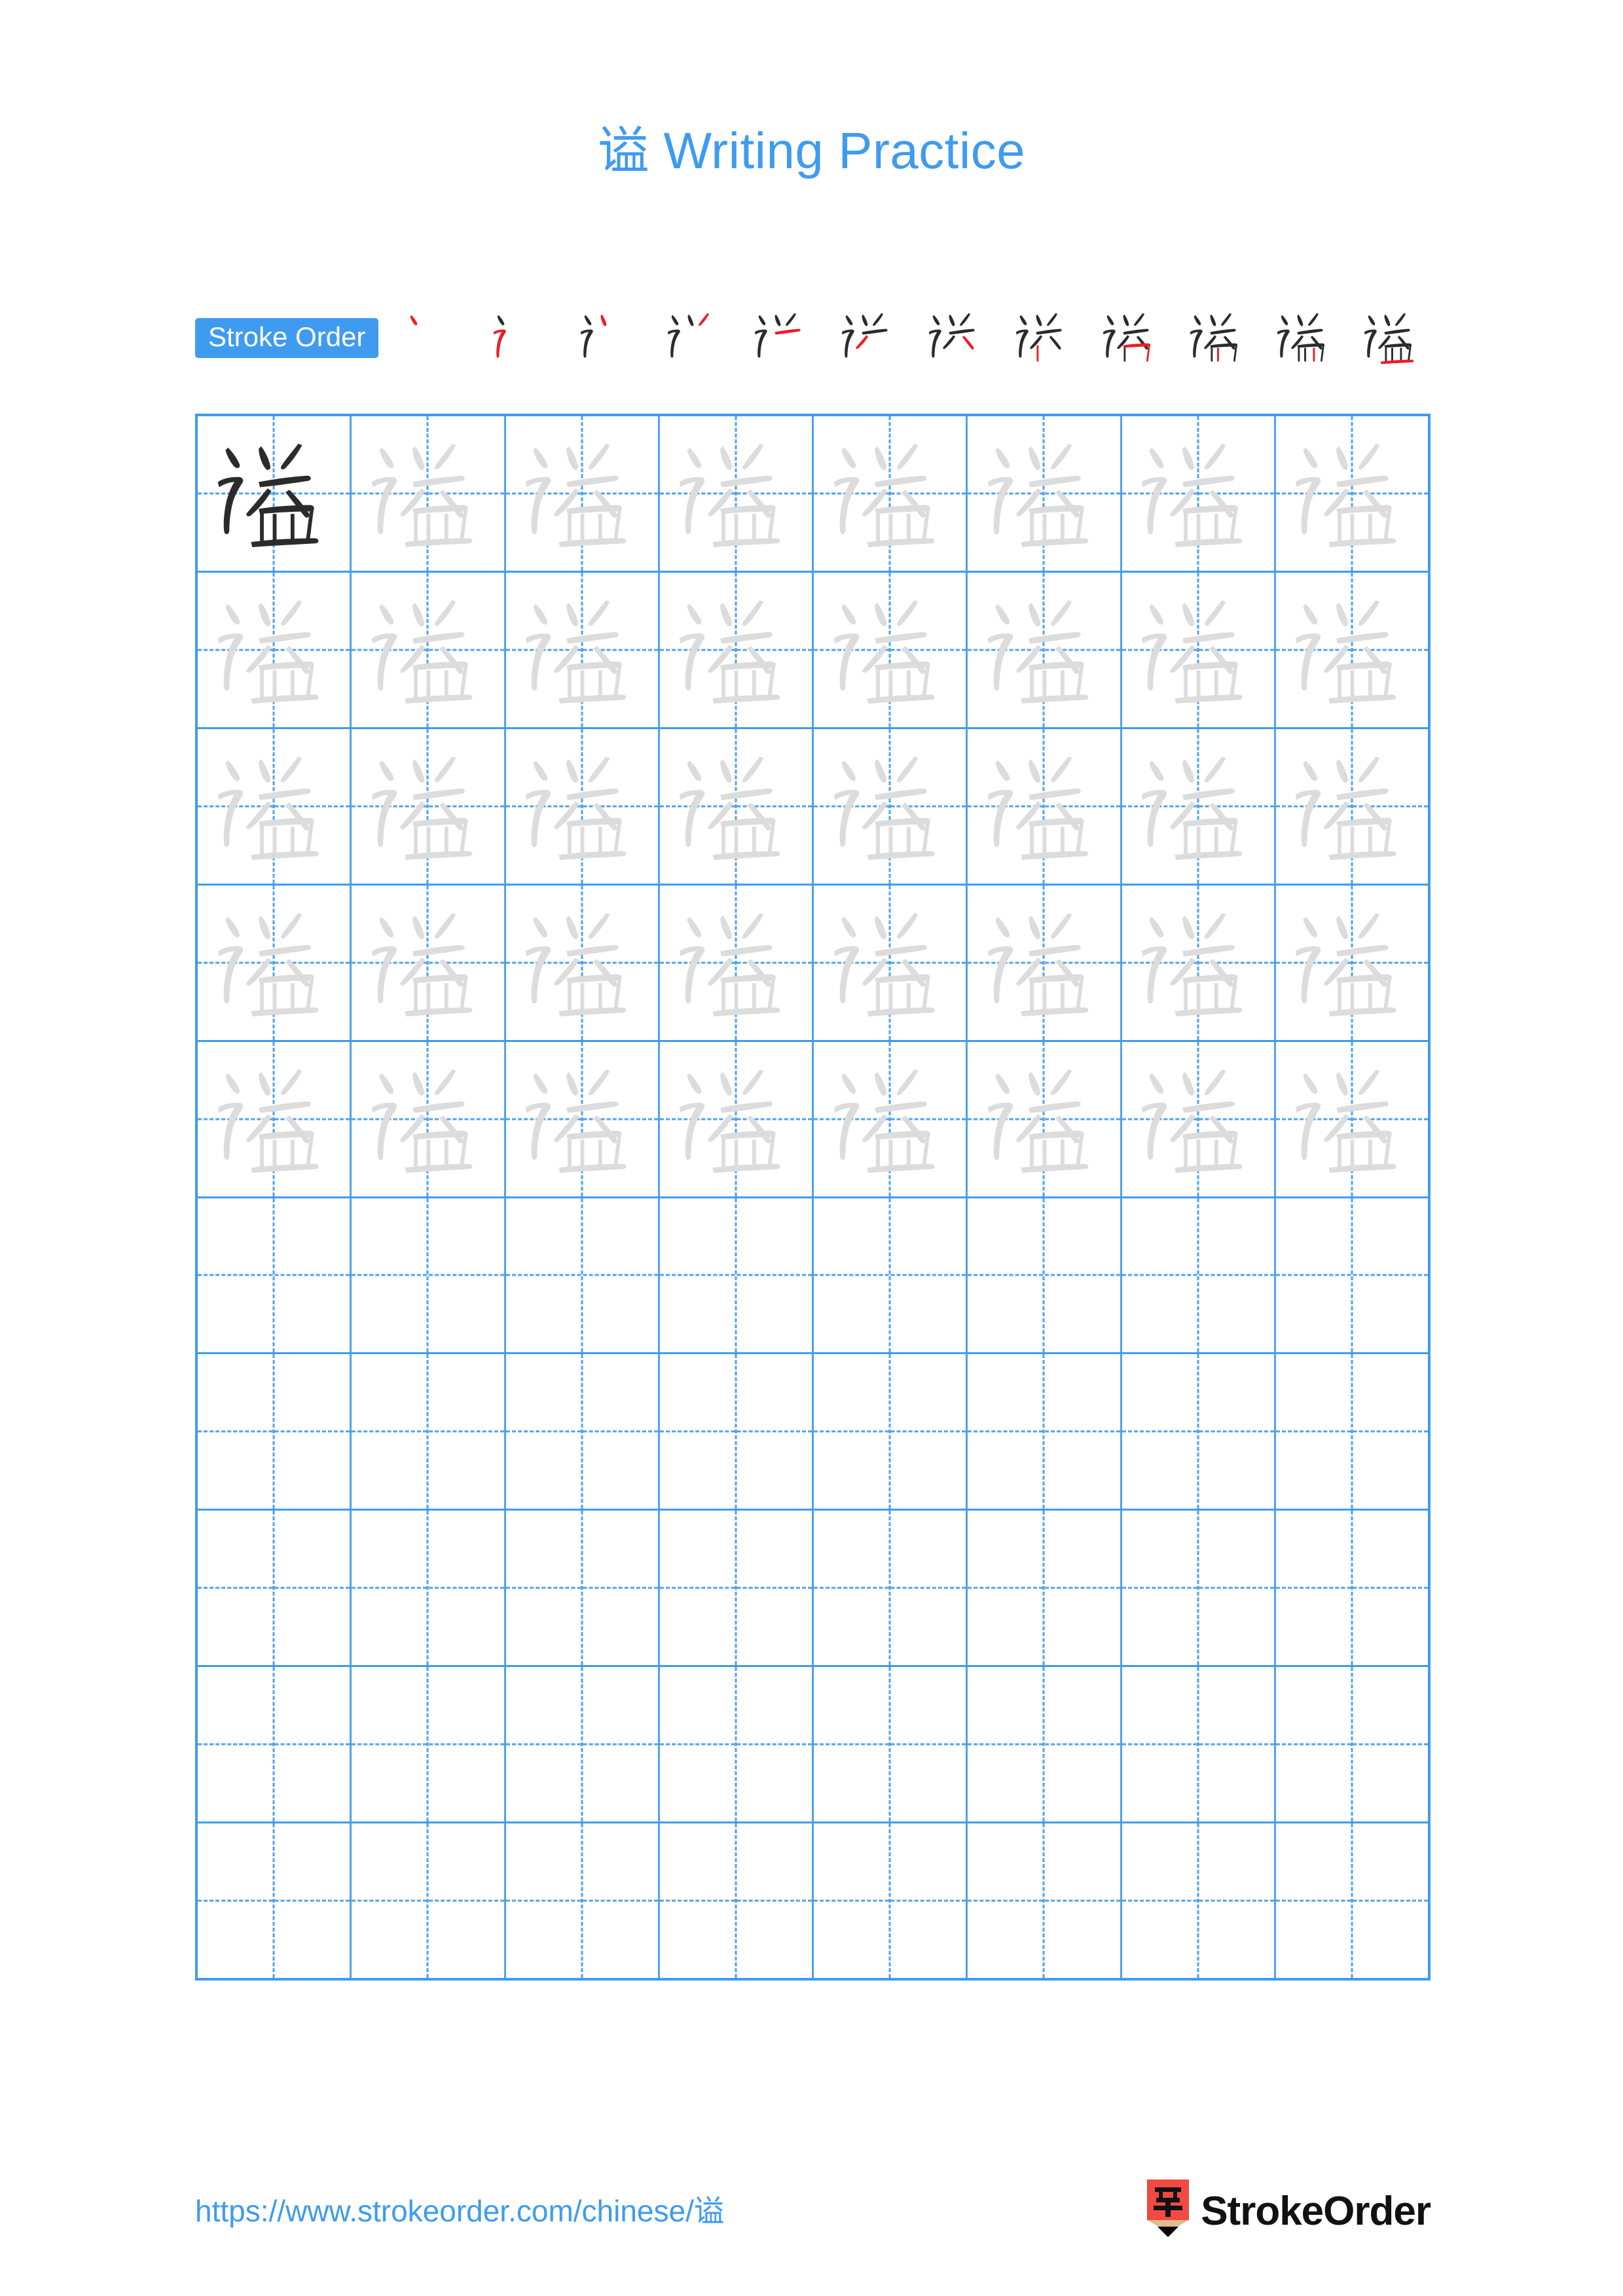 Image resolution: width=1623 pixels, height=2296 pixels. Describe the element at coordinates (275, 493) in the screenshot. I see `grid-cell-model-character` at that location.